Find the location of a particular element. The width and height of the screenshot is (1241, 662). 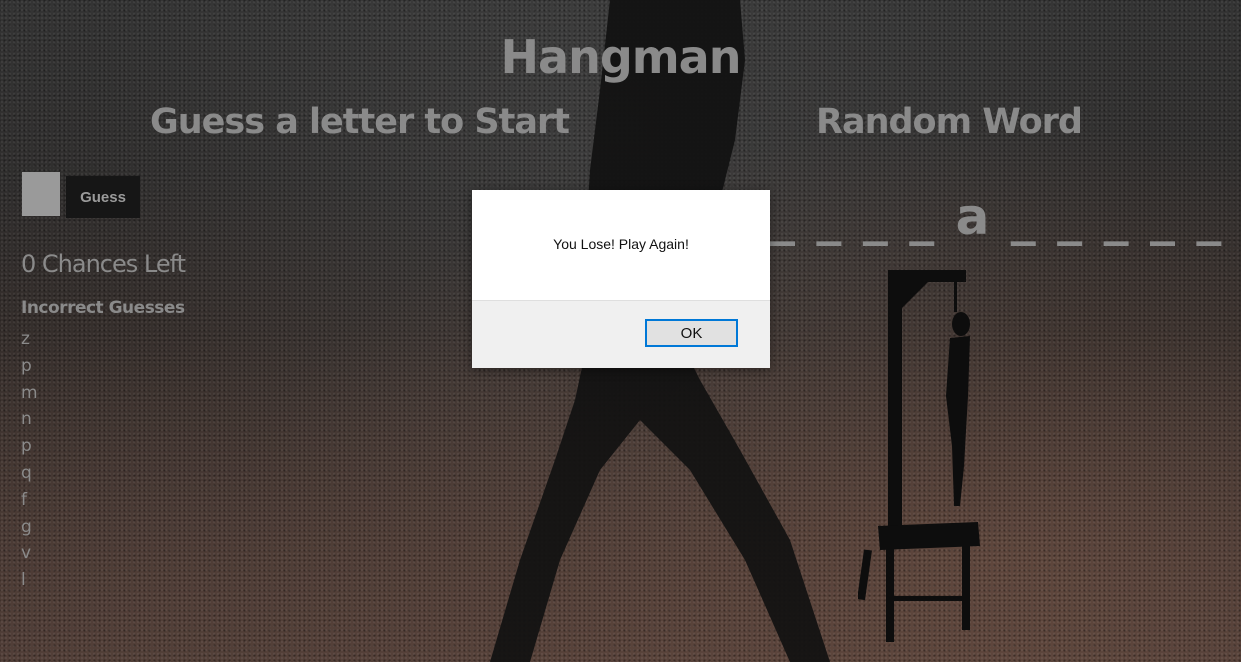

incorrect-letter: m is located at coordinates (29, 392).